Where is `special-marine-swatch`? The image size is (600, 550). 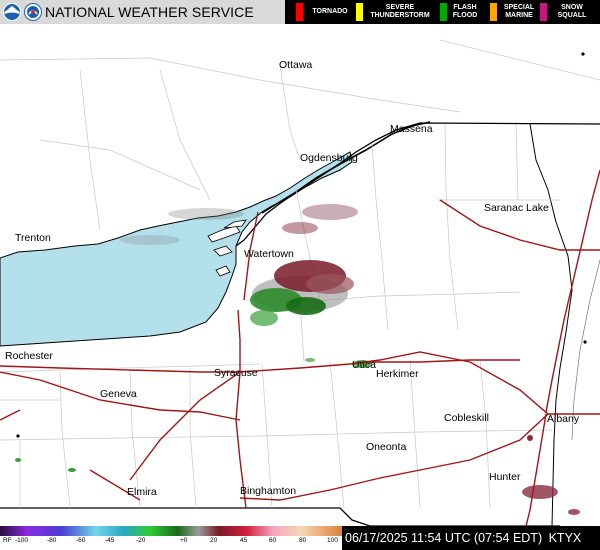
special-marine-swatch is located at coordinates (493, 12).